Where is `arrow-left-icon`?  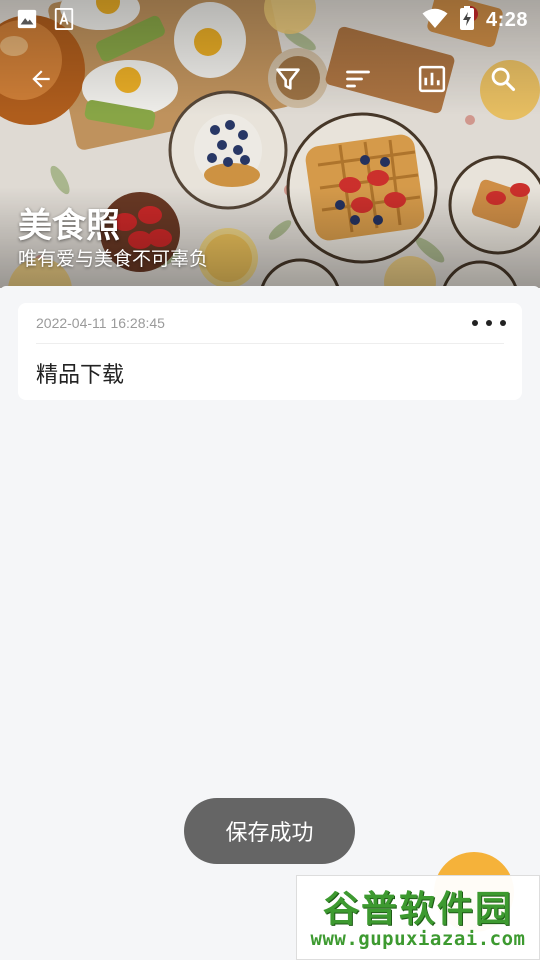
arrow-left-icon is located at coordinates (41, 79).